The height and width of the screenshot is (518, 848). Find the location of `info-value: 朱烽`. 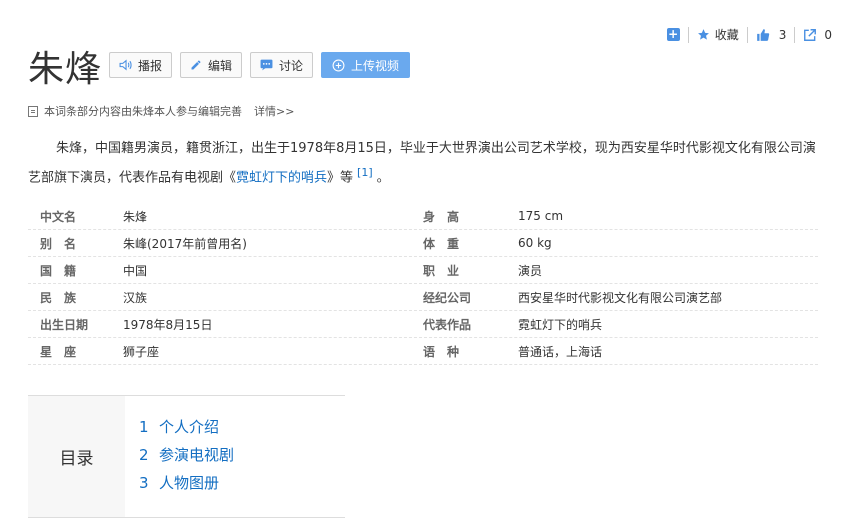

info-value: 朱烽 is located at coordinates (135, 216).